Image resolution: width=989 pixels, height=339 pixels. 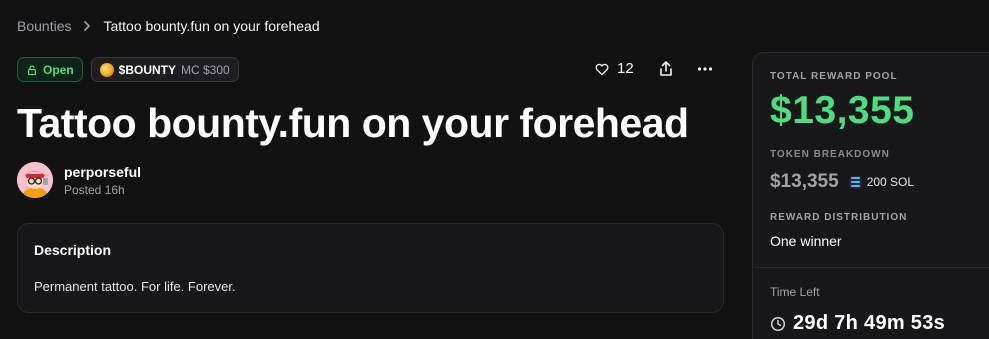 I want to click on time-left-label: Time Left, so click(x=795, y=292).